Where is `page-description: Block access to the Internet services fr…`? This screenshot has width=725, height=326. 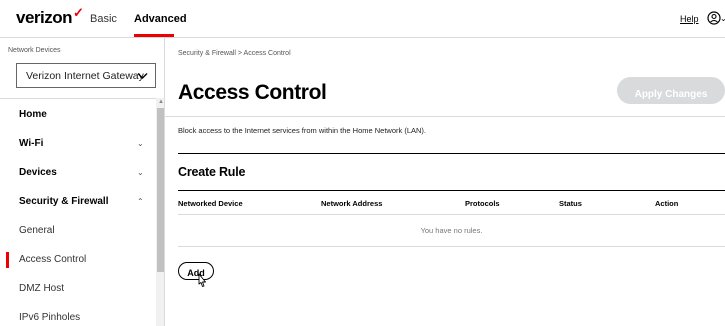
page-description: Block access to the Internet services fr… is located at coordinates (302, 130).